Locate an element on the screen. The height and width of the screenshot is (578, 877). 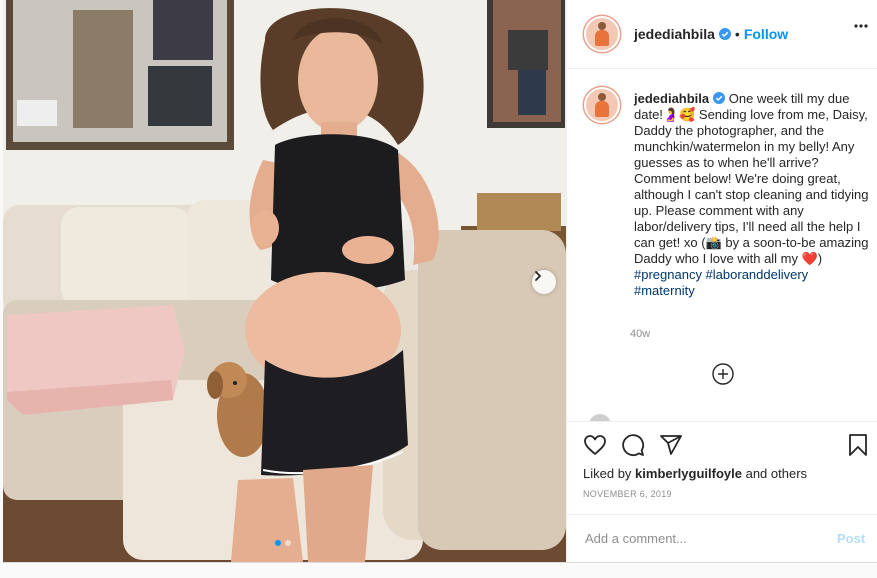
next-photo-icon is located at coordinates (538, 276).